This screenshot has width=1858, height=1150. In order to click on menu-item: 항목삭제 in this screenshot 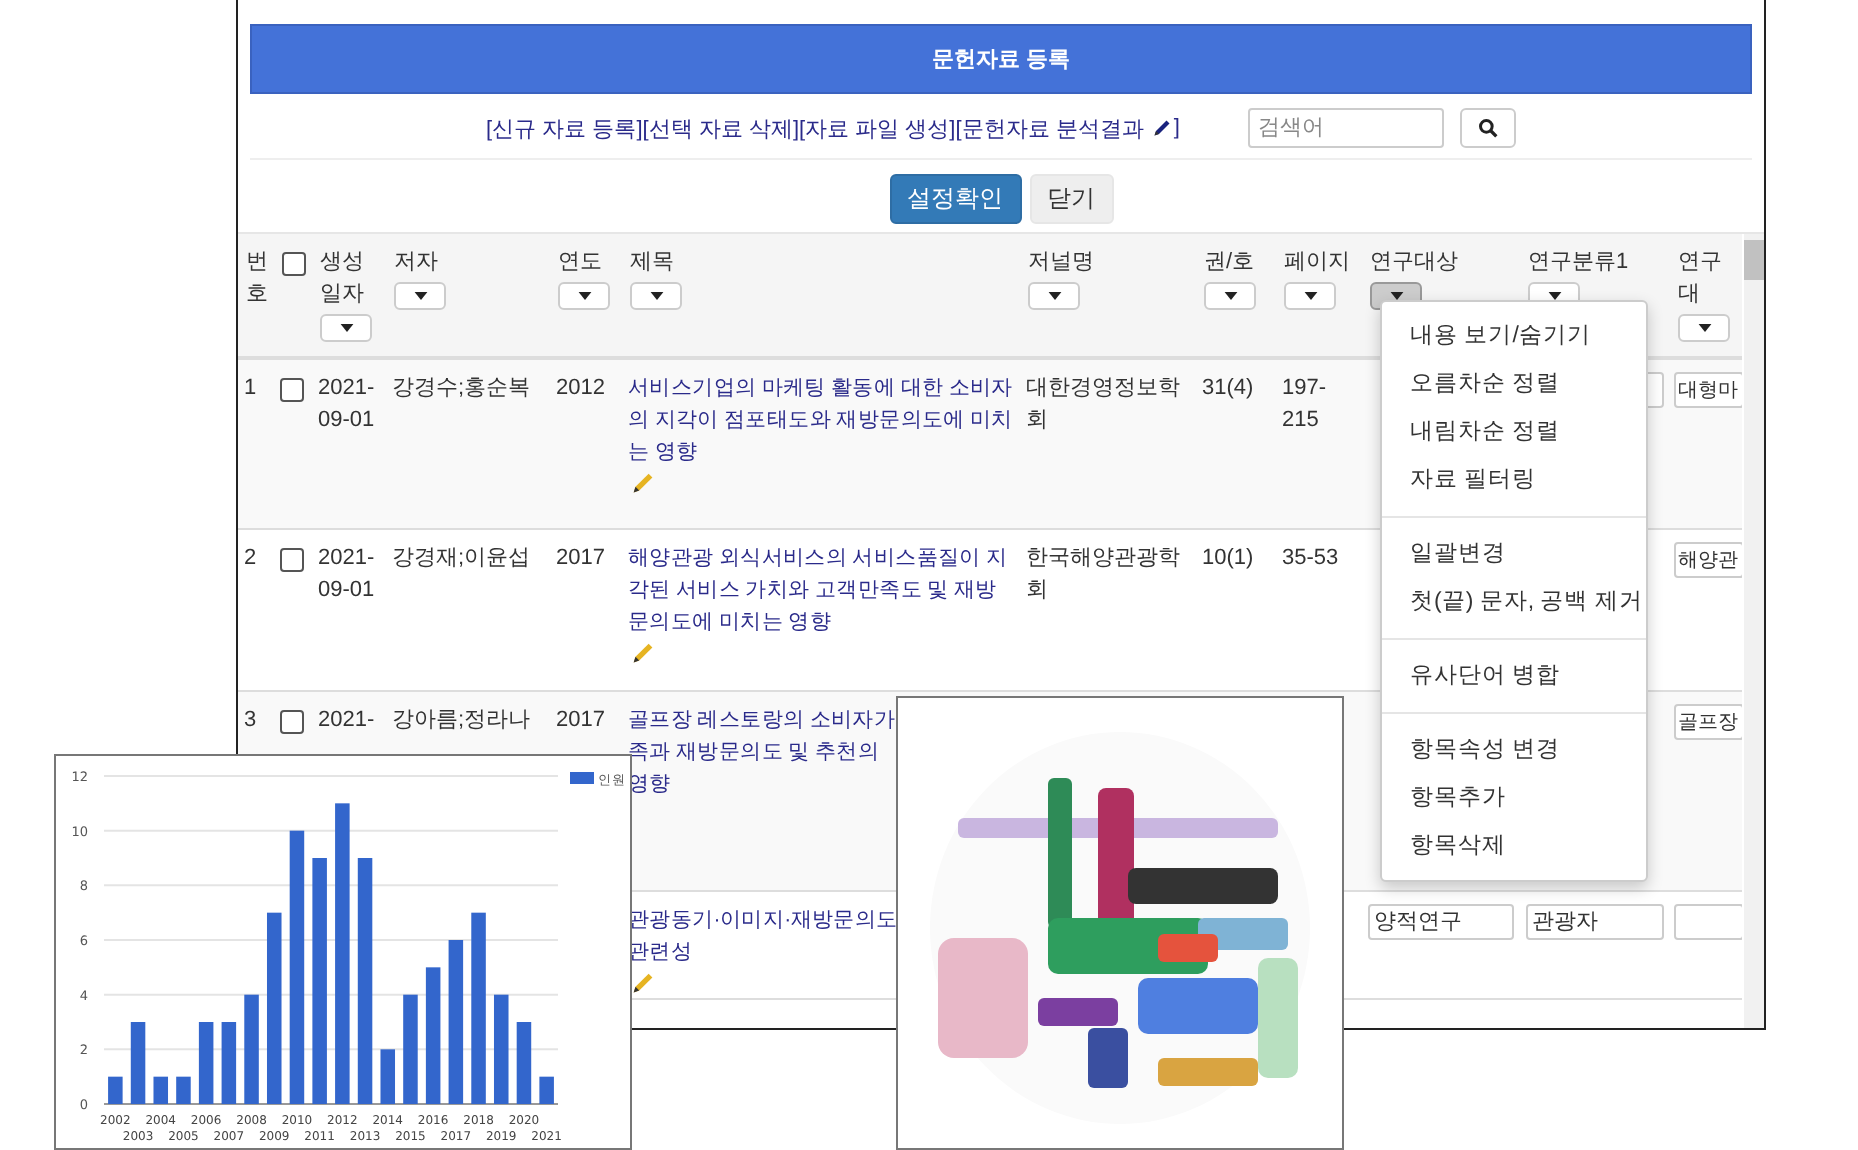, I will do `click(1514, 846)`.